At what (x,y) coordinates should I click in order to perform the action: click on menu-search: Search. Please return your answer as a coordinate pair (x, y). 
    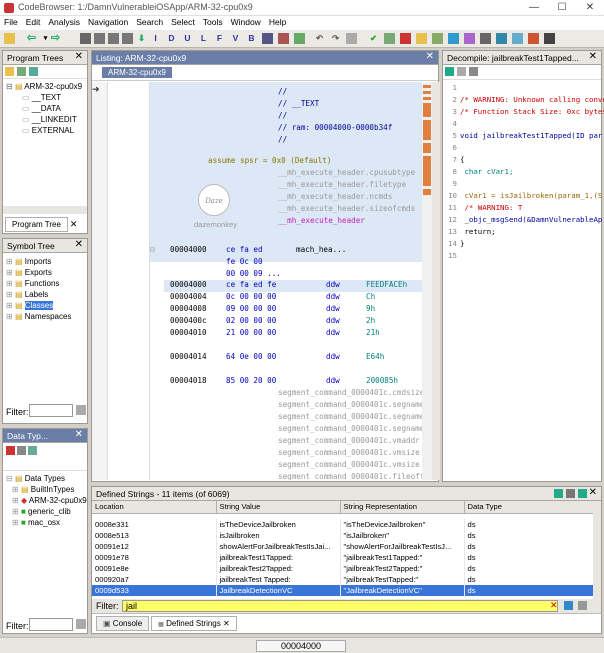
    Looking at the image, I should click on (149, 22).